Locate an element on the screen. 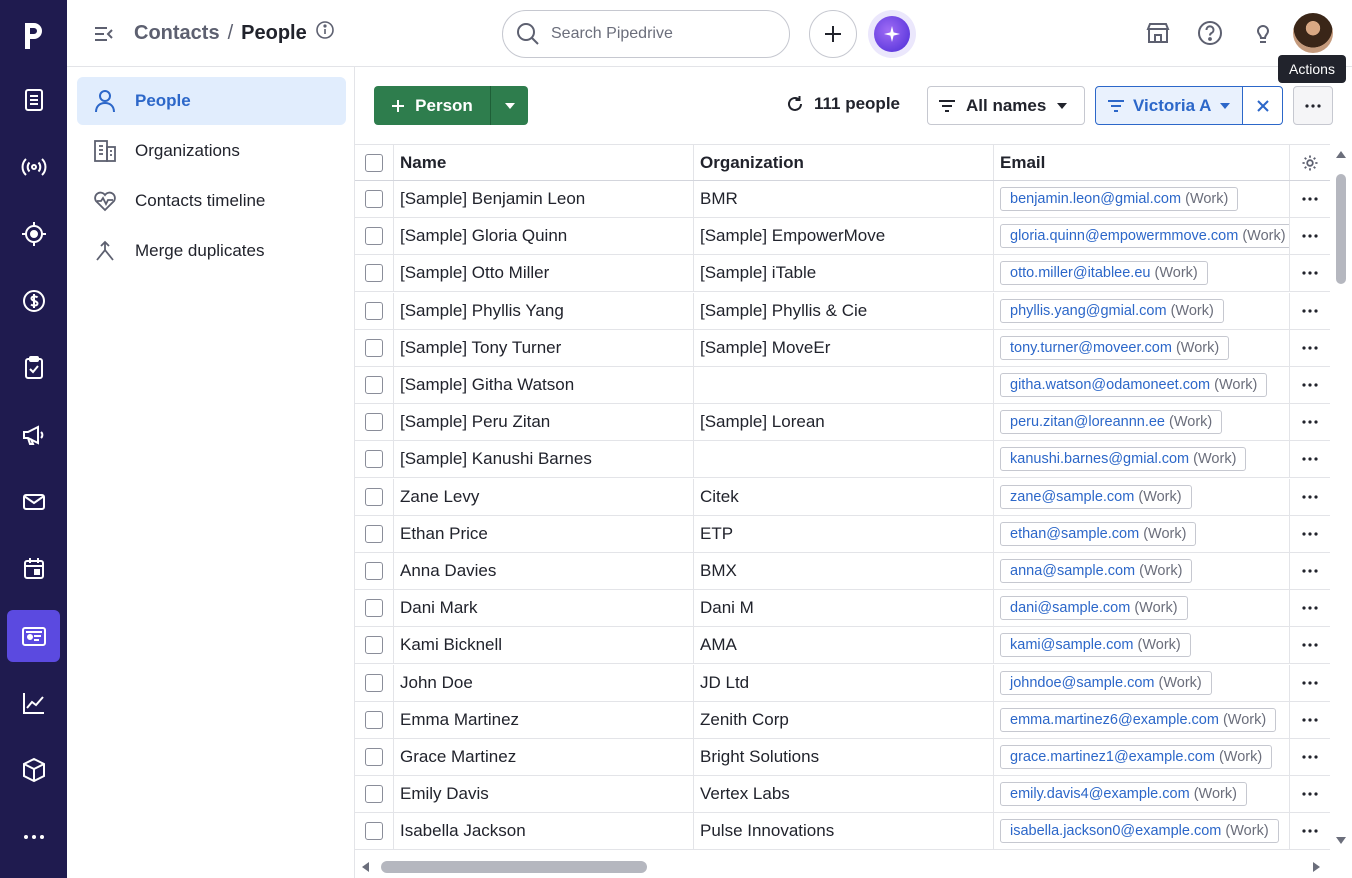 Image resolution: width=1352 pixels, height=878 pixels. person-name: Emma Martinez is located at coordinates (544, 719).